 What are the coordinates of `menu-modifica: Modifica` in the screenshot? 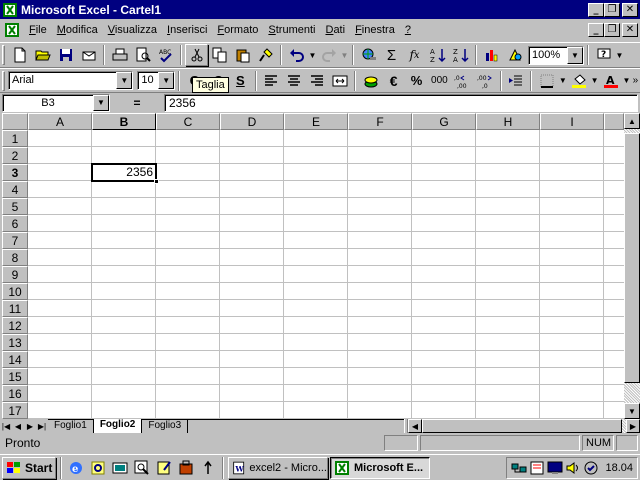 It's located at (77, 30).